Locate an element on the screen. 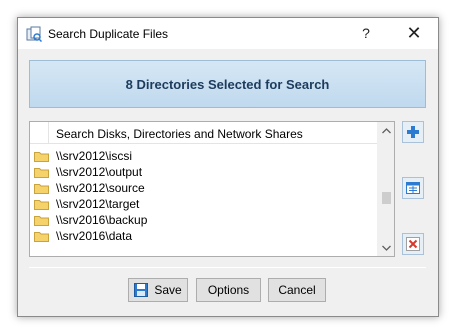 The height and width of the screenshot is (334, 456). chevron-up-icon is located at coordinates (386, 130).